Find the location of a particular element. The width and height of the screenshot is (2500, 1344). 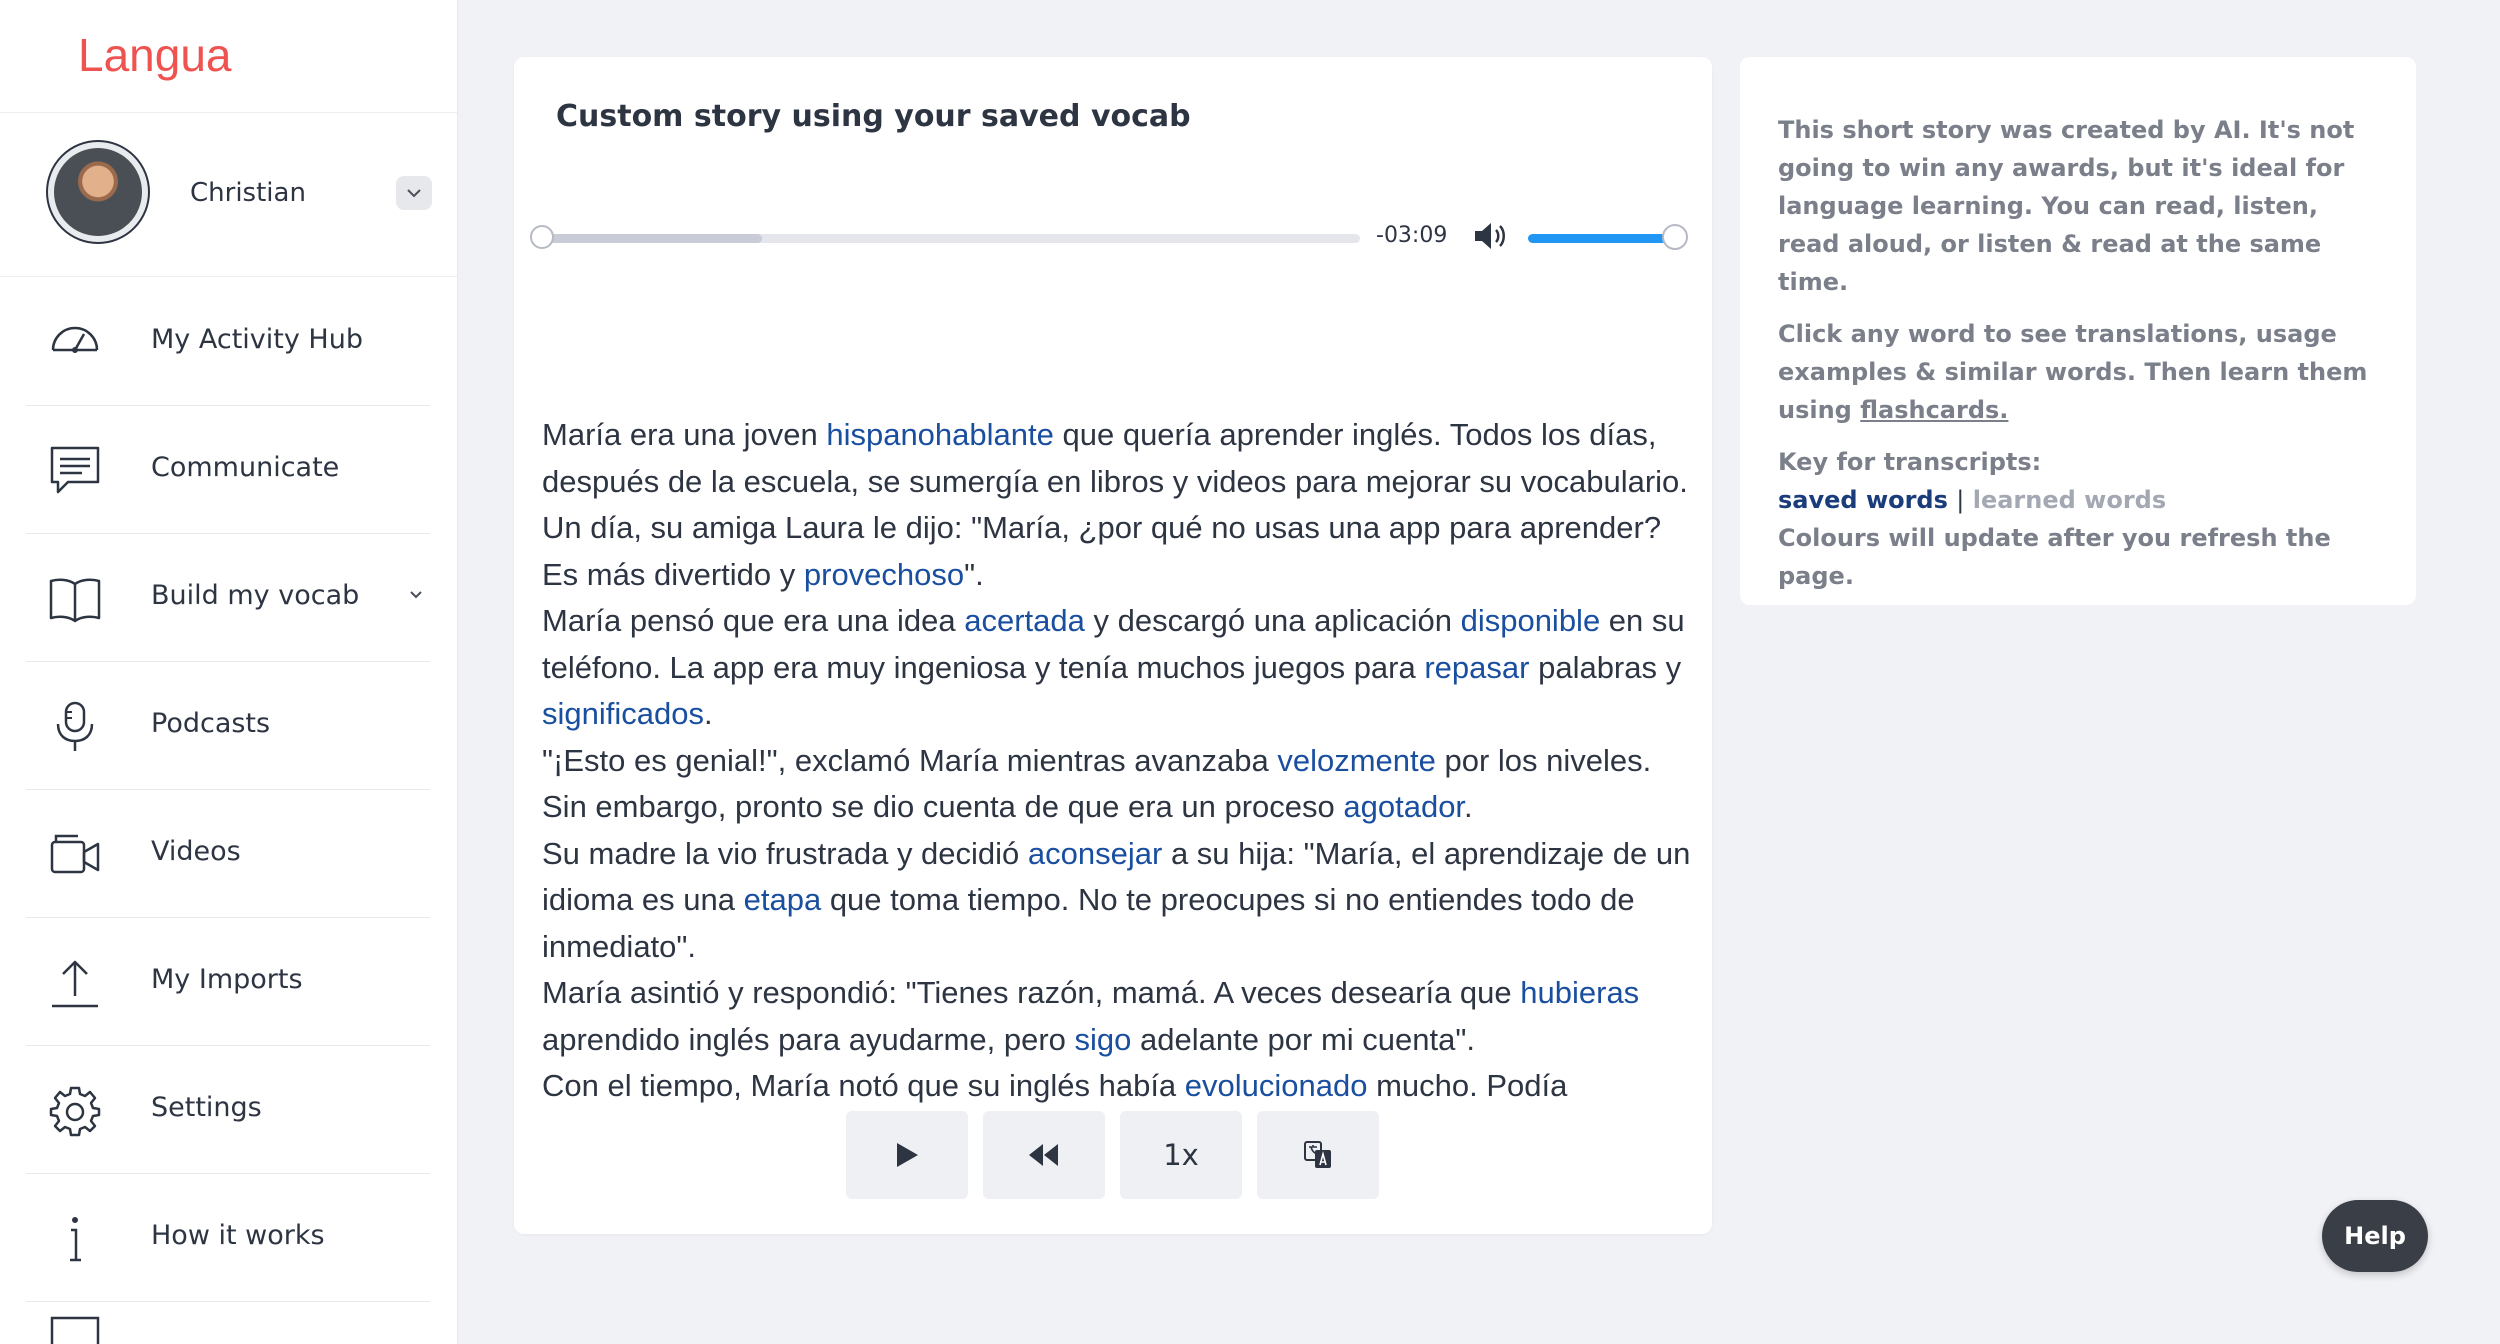

playback-progress-bar is located at coordinates (951, 238).